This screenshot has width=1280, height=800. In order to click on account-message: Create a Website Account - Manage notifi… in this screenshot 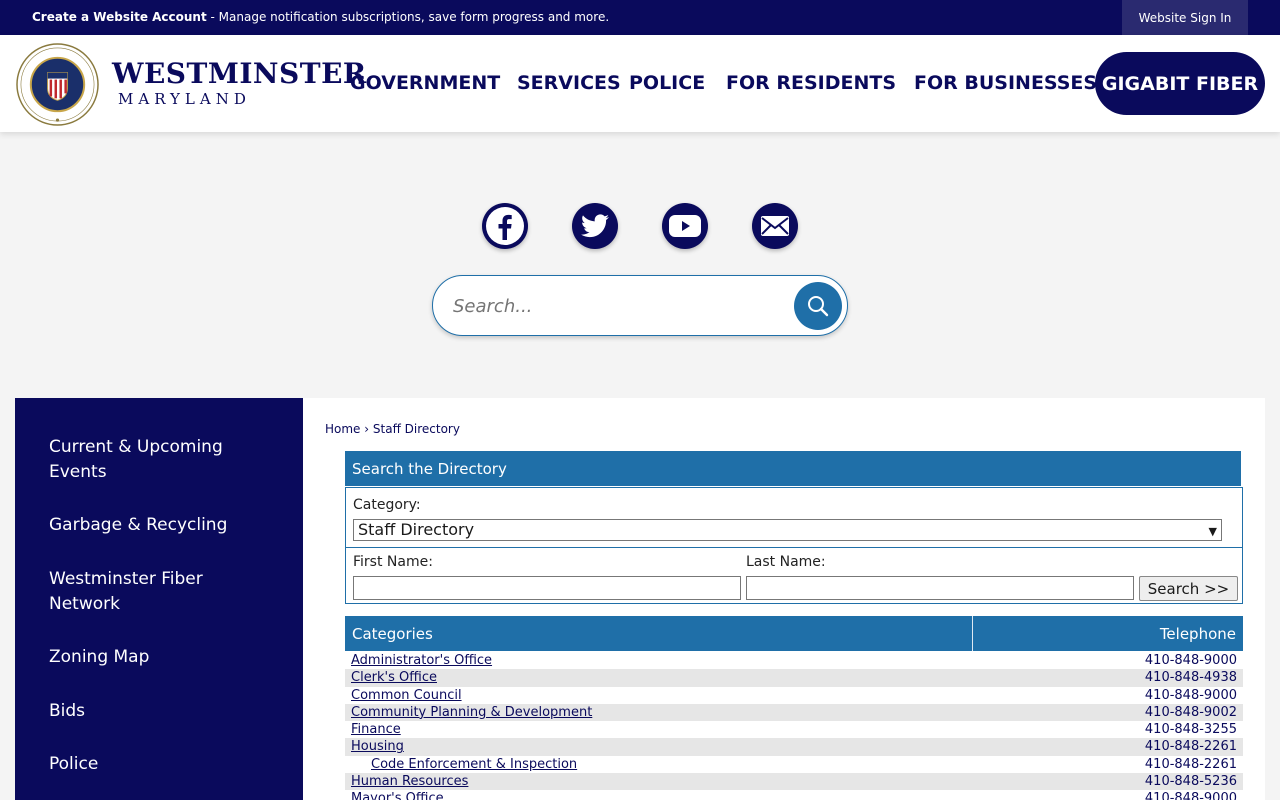, I will do `click(320, 17)`.